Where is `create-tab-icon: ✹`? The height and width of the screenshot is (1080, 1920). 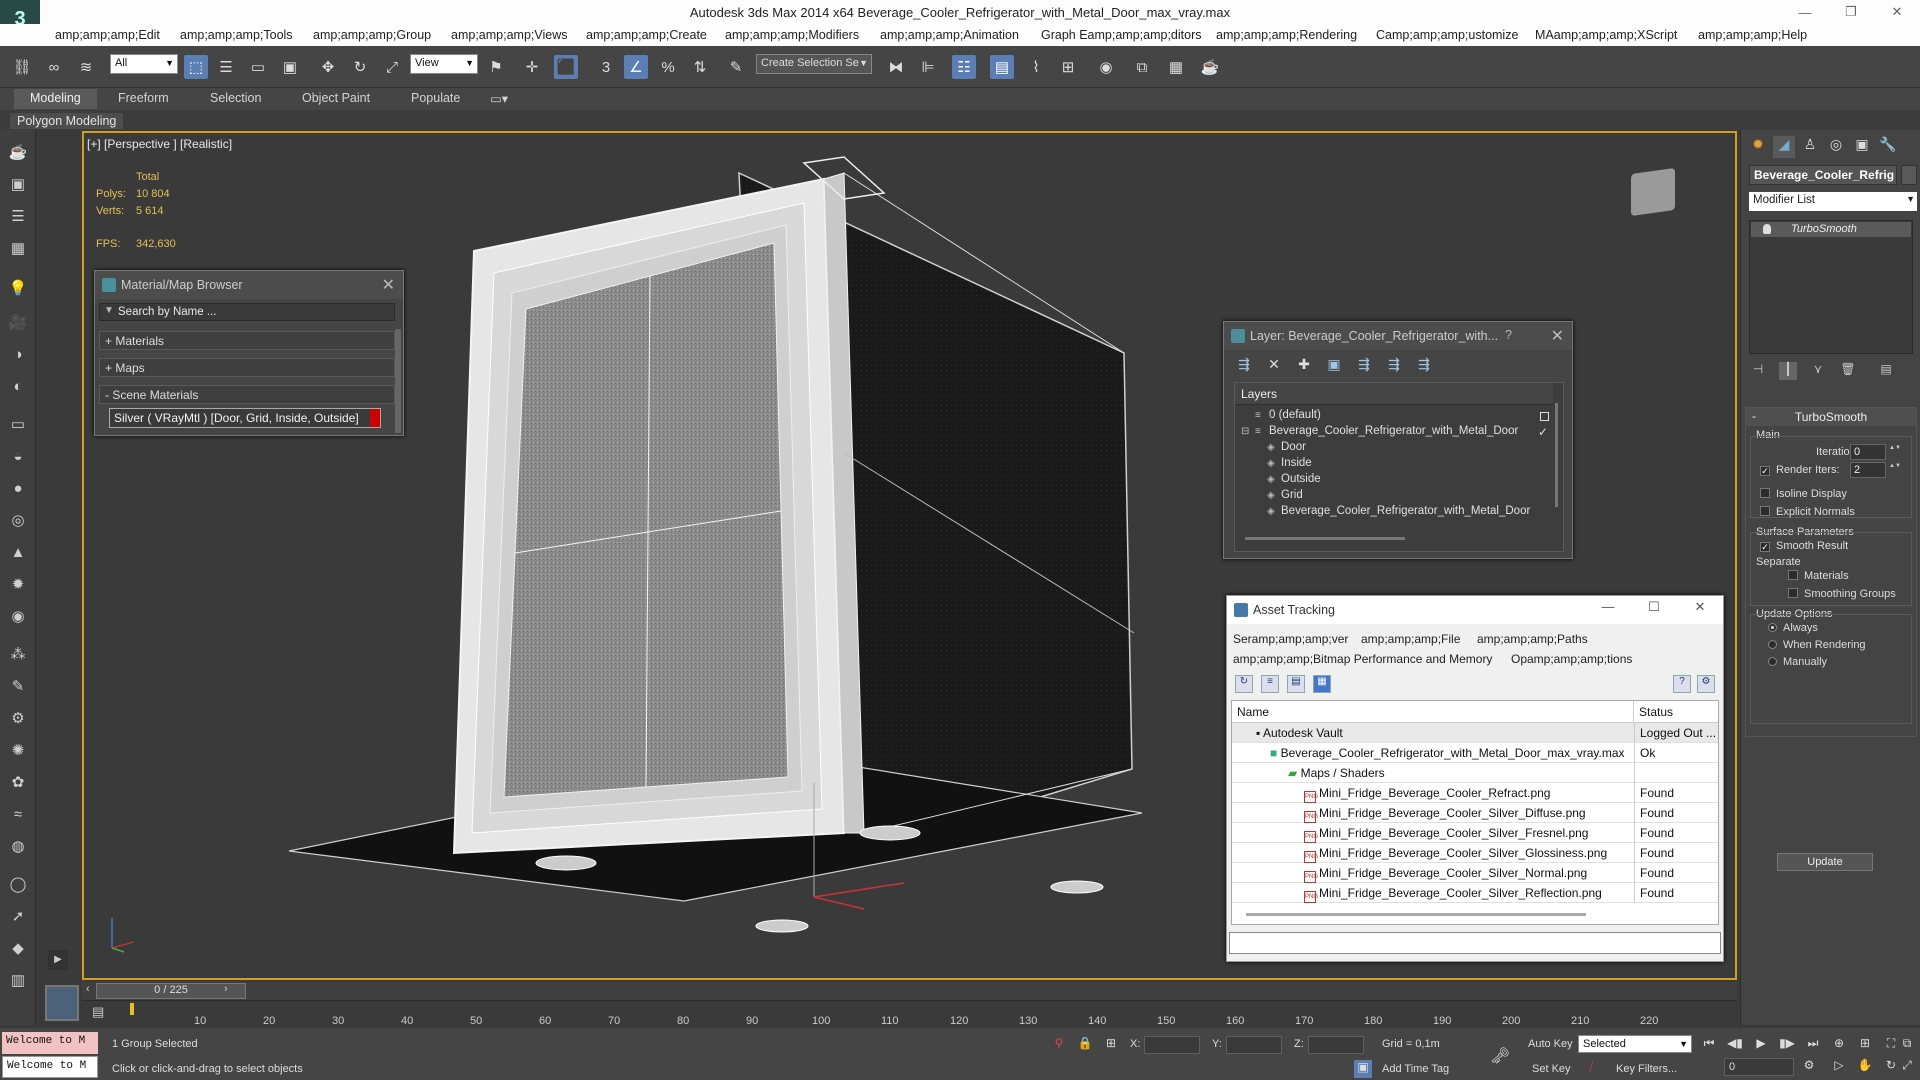 create-tab-icon: ✹ is located at coordinates (1758, 147).